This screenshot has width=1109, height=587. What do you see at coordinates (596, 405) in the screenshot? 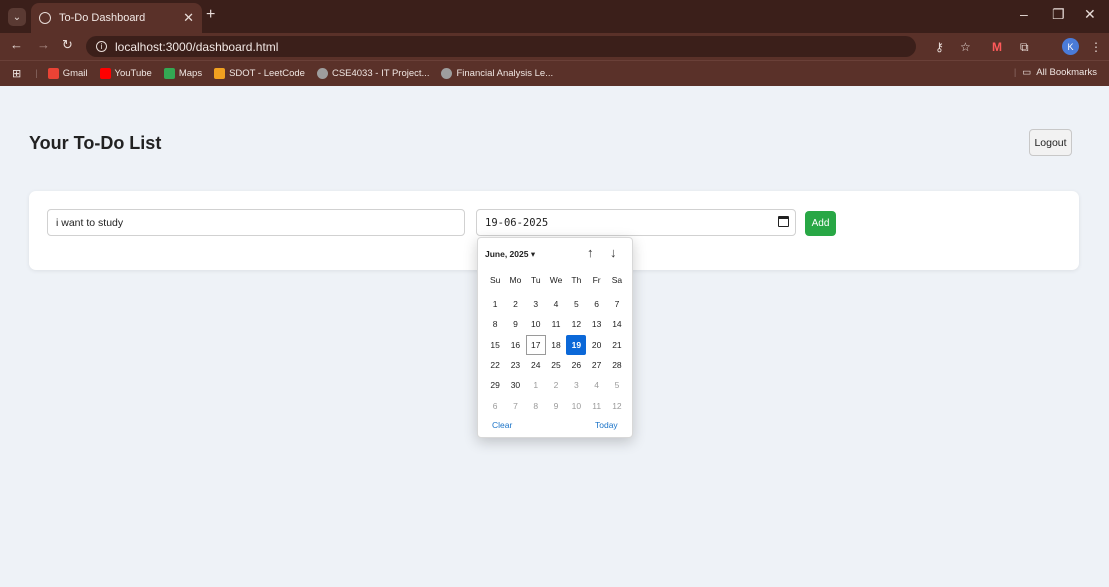
I see `day-cell-other-month: 11` at bounding box center [596, 405].